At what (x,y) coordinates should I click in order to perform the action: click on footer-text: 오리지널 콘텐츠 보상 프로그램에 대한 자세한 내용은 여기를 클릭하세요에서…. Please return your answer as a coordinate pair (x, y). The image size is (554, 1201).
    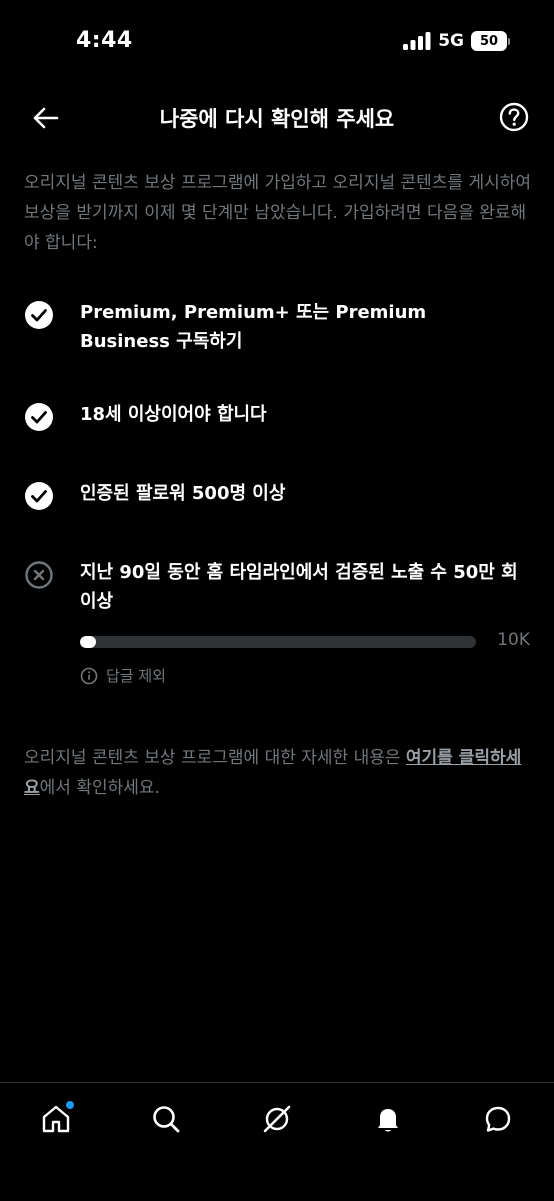
    Looking at the image, I should click on (278, 773).